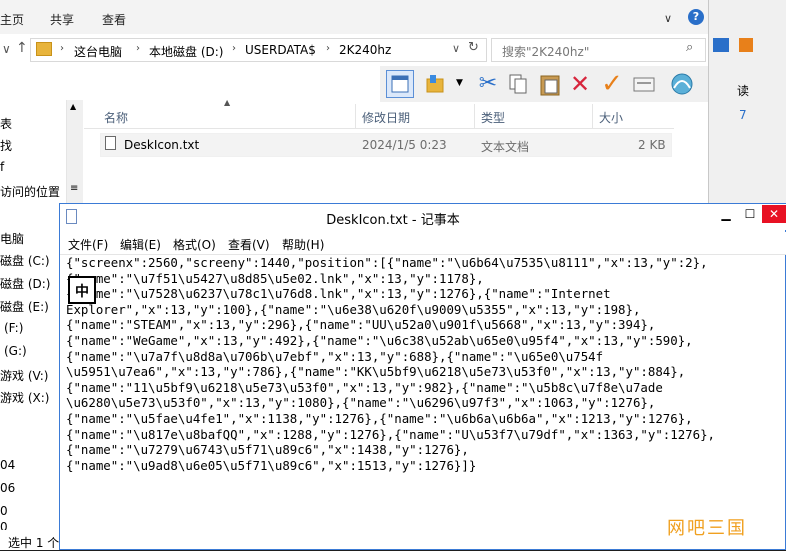  I want to click on window-title: DeskIcon.txt - 记事本, so click(393, 220).